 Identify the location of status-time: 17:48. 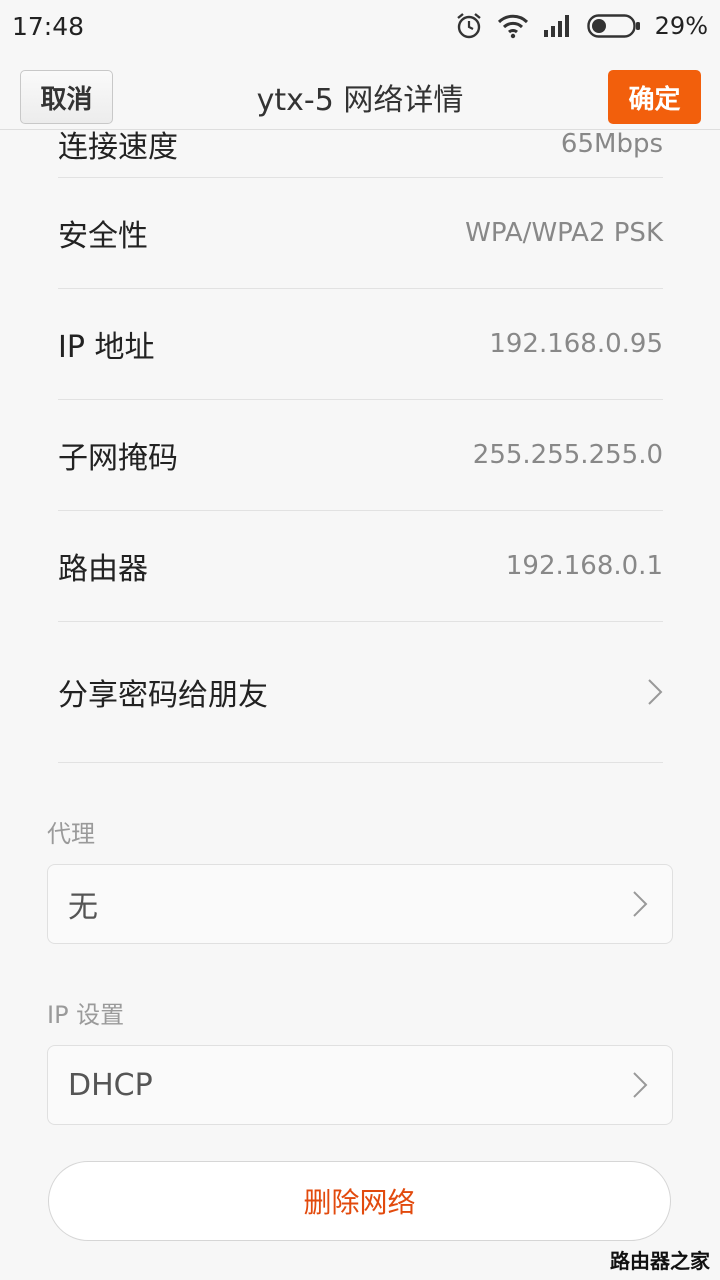
(48, 26).